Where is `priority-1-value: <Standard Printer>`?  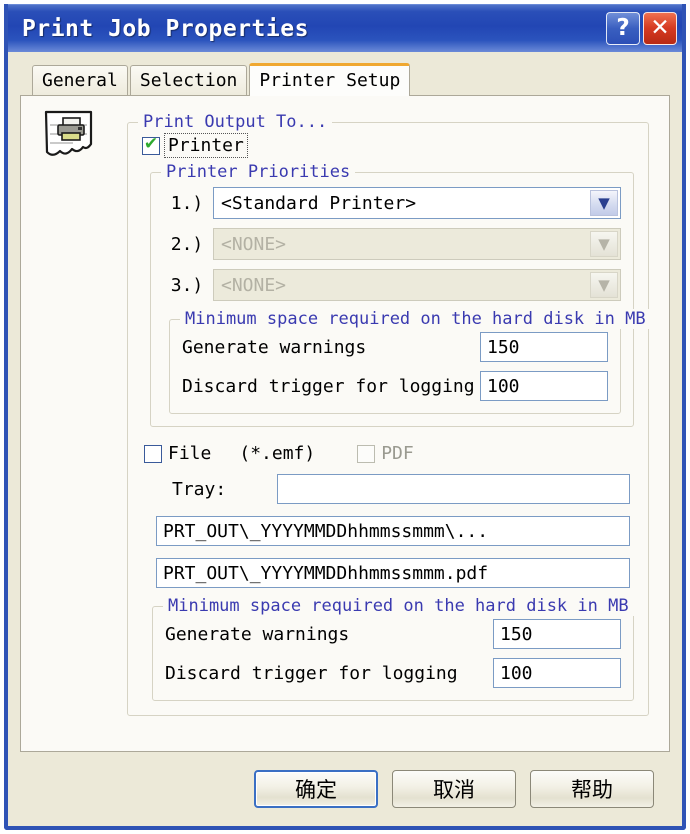 priority-1-value: <Standard Printer> is located at coordinates (319, 203).